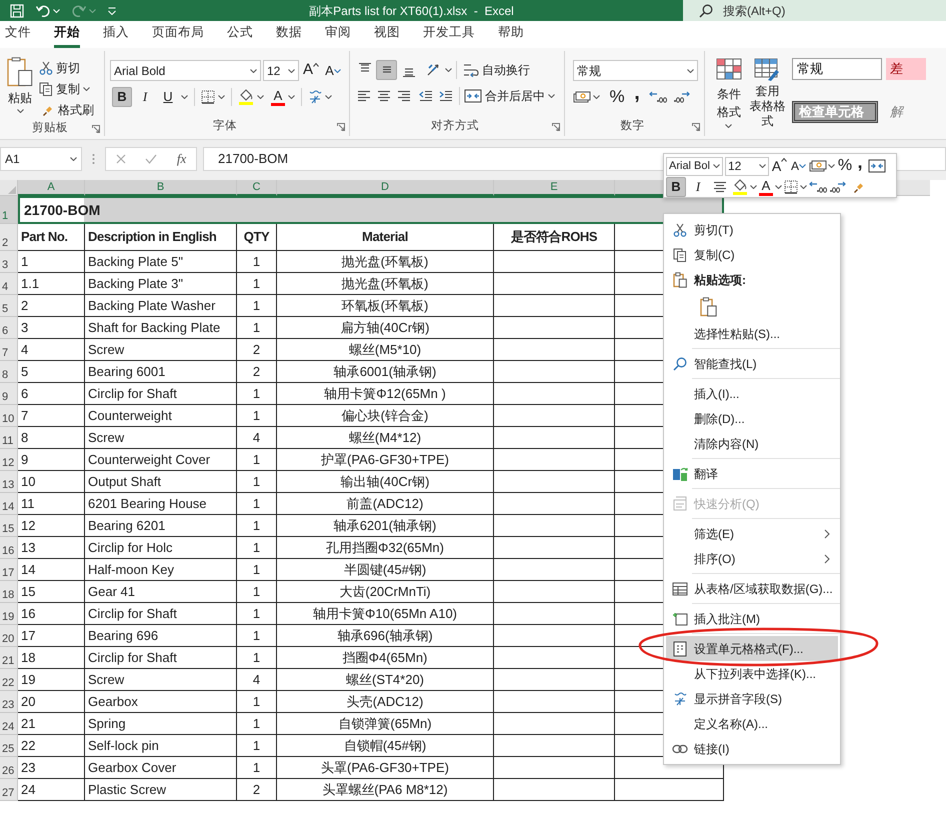  What do you see at coordinates (9, 526) in the screenshot?
I see `row-header: 15` at bounding box center [9, 526].